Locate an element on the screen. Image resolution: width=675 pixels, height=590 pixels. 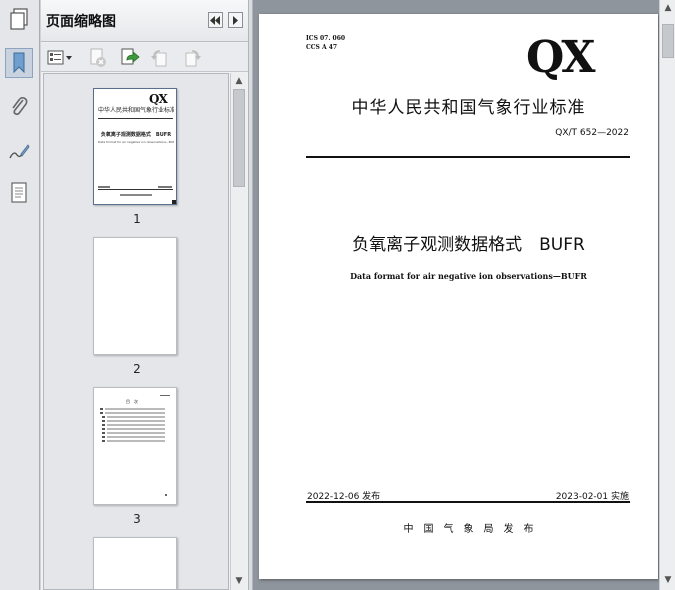
layers-icon is located at coordinates (19, 193).